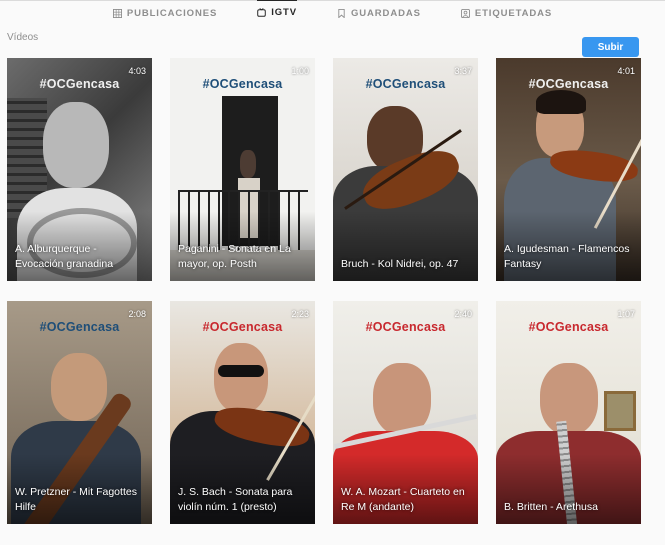 The image size is (665, 545). I want to click on tab-publicaciones: PUBLICACIONES, so click(165, 11).